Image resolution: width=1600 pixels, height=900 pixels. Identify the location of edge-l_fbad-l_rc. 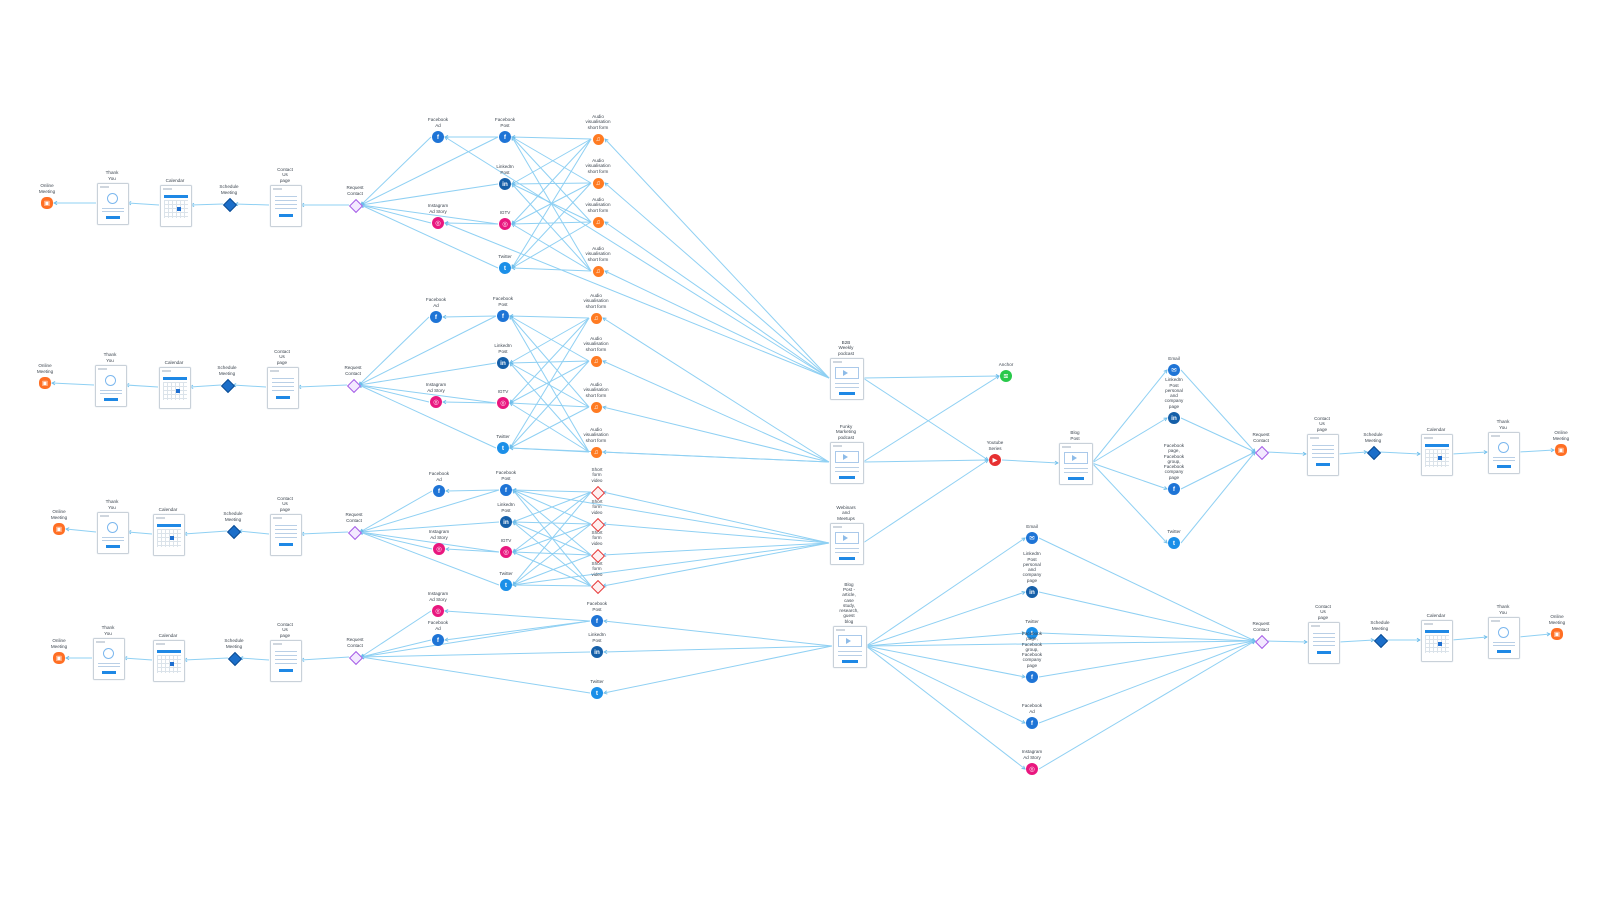
(1147, 682).